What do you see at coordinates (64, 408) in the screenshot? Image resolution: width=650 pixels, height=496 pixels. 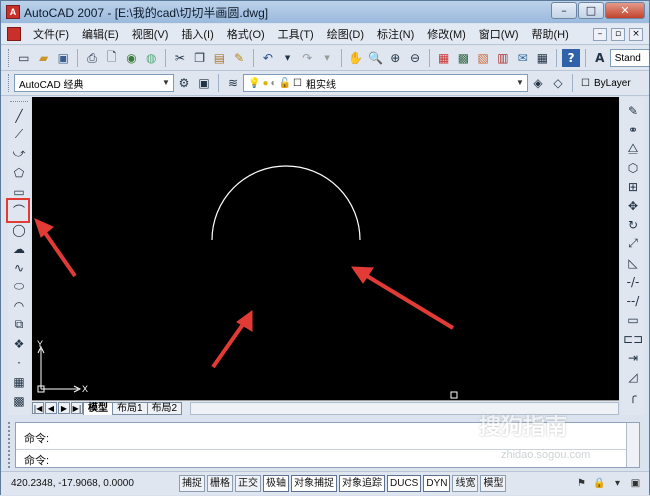 I see `next-tab-button: ▶` at bounding box center [64, 408].